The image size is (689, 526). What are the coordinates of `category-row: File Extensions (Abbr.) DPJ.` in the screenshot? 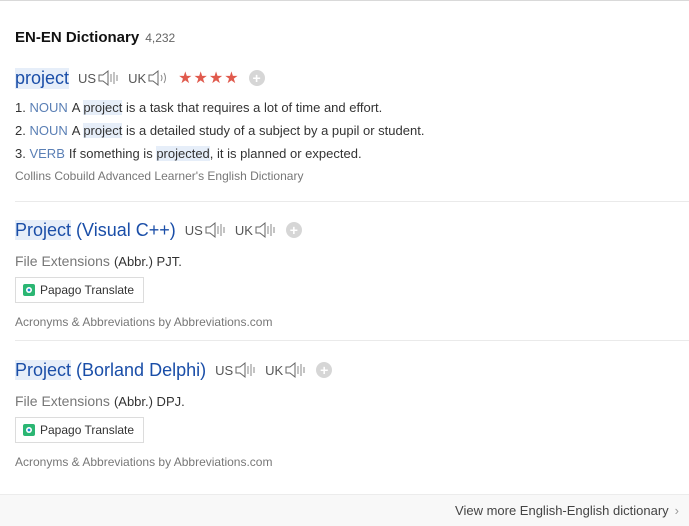 It's located at (352, 401).